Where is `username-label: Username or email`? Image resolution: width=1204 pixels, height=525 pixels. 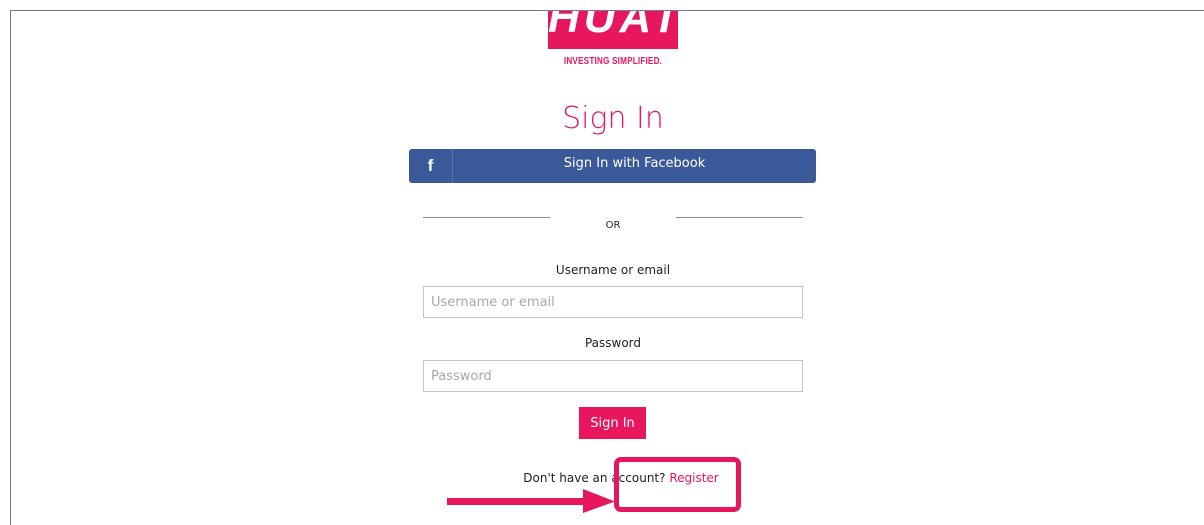
username-label: Username or email is located at coordinates (613, 270).